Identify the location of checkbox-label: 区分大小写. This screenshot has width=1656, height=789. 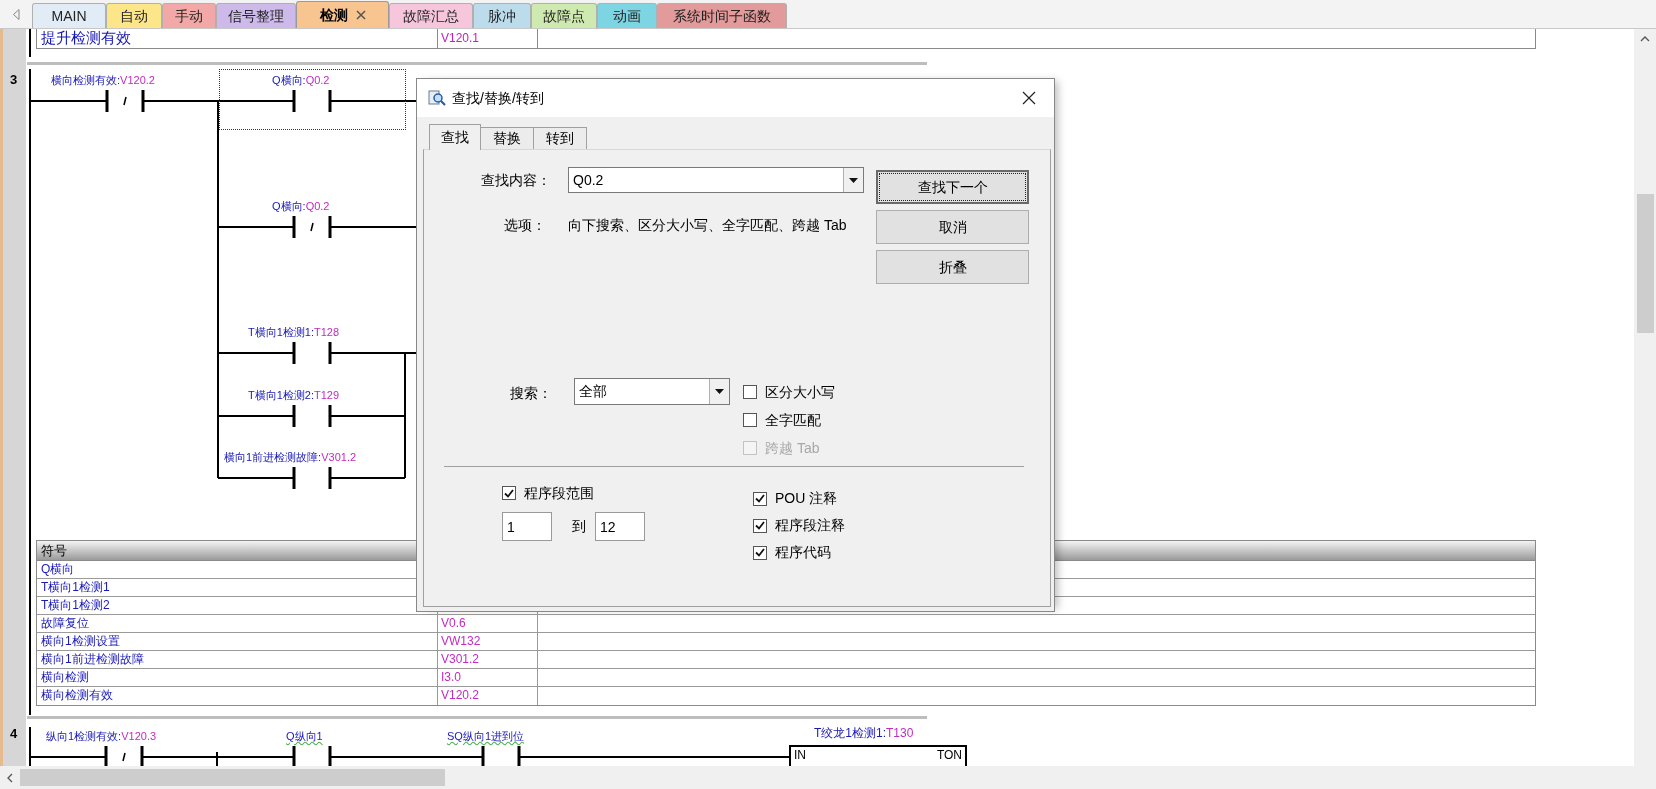
(800, 392).